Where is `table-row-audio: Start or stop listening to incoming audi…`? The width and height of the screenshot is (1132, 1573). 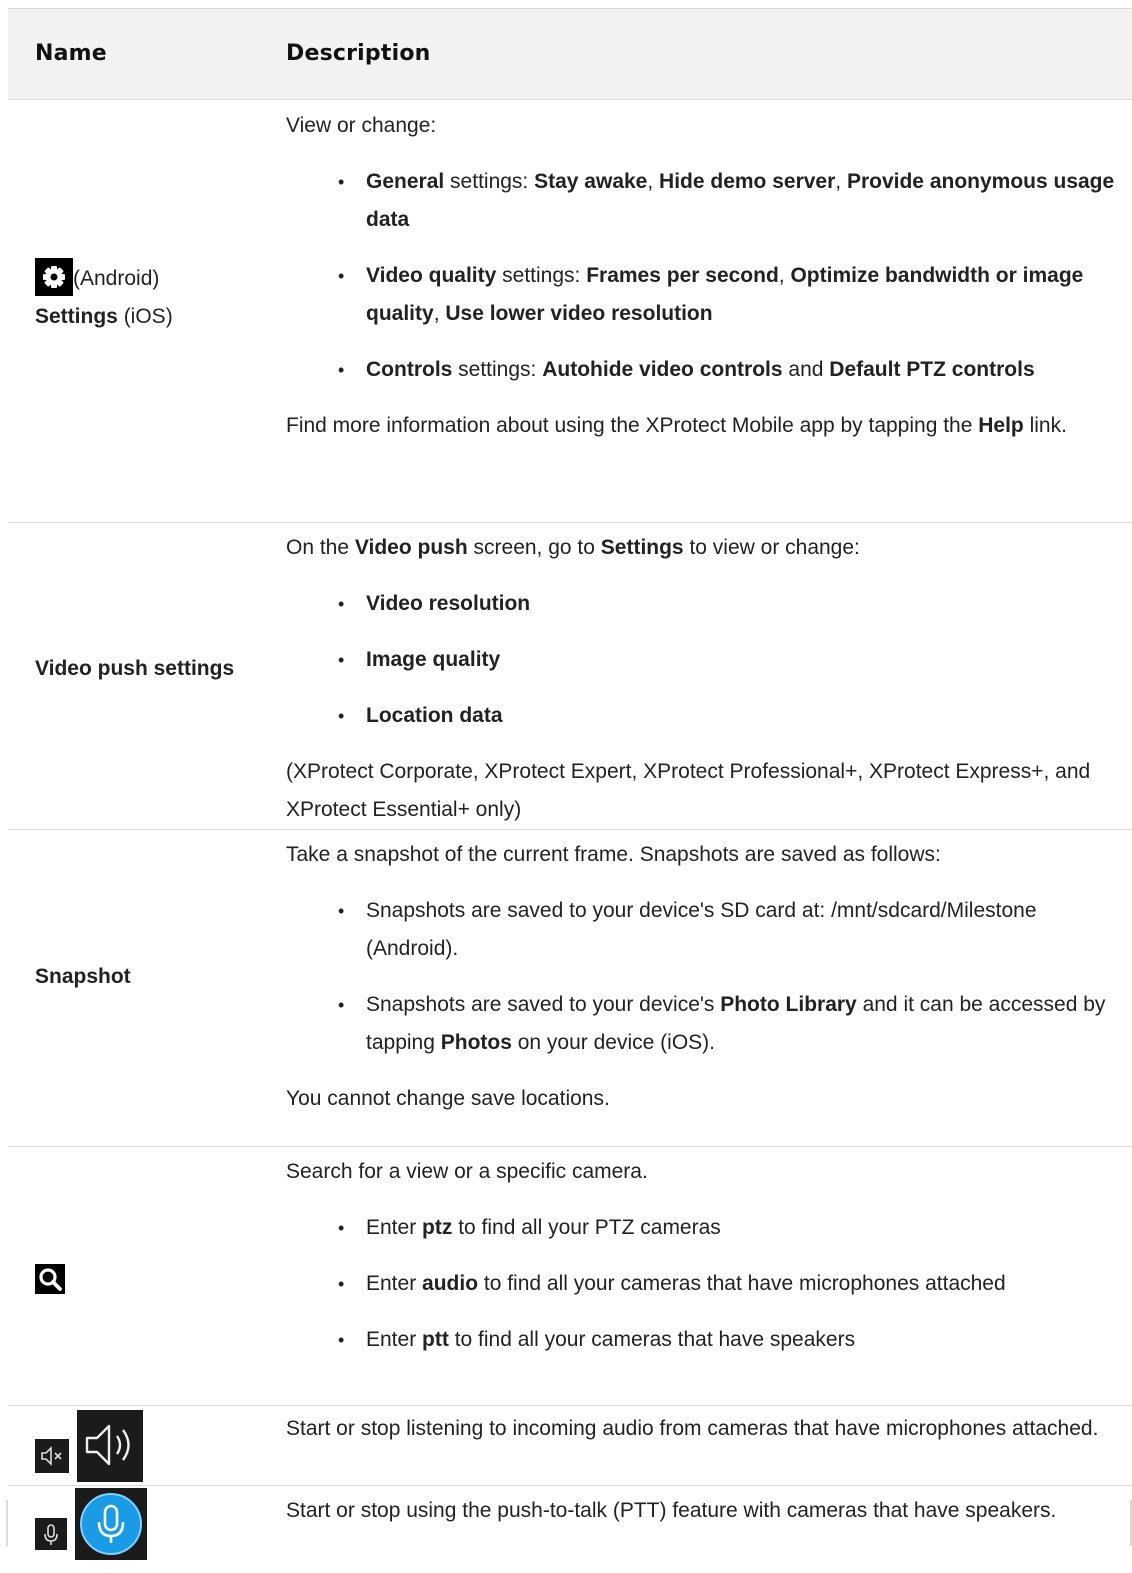 table-row-audio: Start or stop listening to incoming audi… is located at coordinates (570, 1446).